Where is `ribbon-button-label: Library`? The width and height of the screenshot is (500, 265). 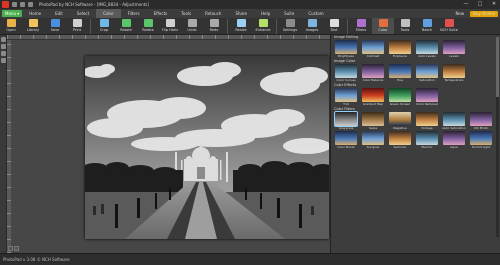 ribbon-button-label: Library is located at coordinates (33, 30).